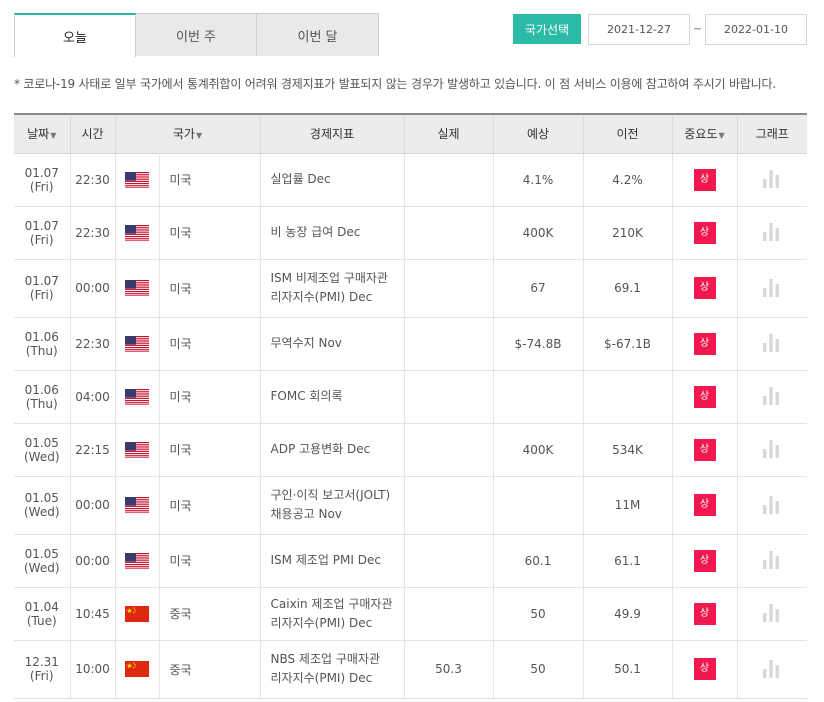 This screenshot has height=702, width=824. Describe the element at coordinates (196, 34) in the screenshot. I see `tab-this-week: 이번 주` at that location.